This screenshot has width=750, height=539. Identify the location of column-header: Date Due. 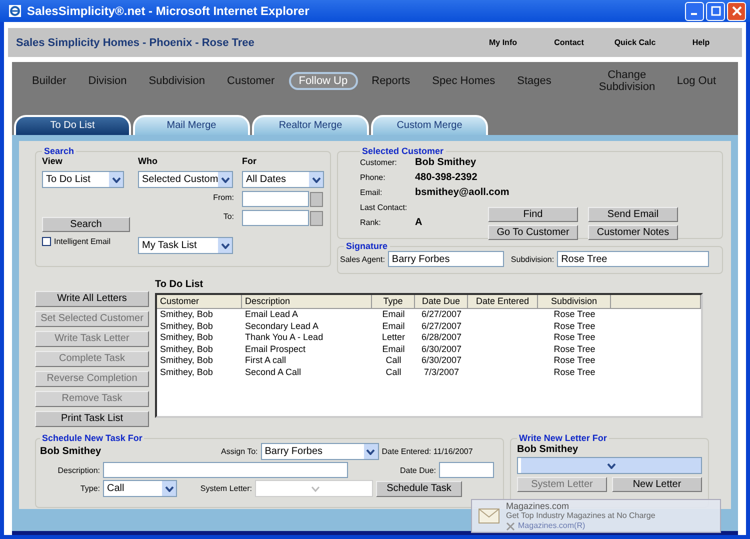
(441, 302).